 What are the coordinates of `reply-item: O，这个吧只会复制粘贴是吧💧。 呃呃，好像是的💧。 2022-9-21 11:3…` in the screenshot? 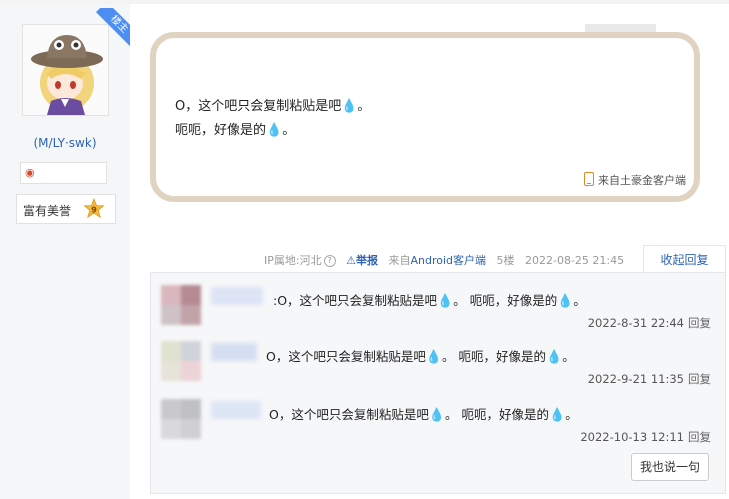 It's located at (438, 368).